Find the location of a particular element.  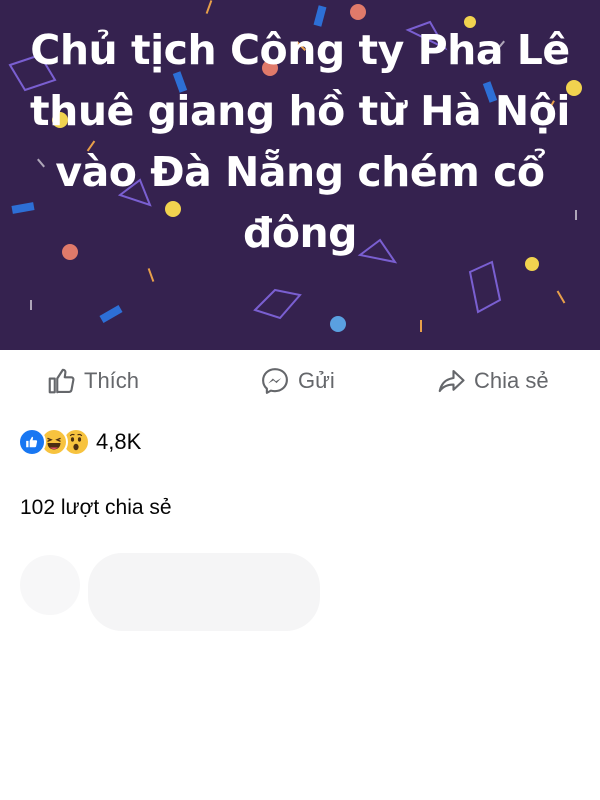

reaction-count: 4,8K is located at coordinates (119, 441).